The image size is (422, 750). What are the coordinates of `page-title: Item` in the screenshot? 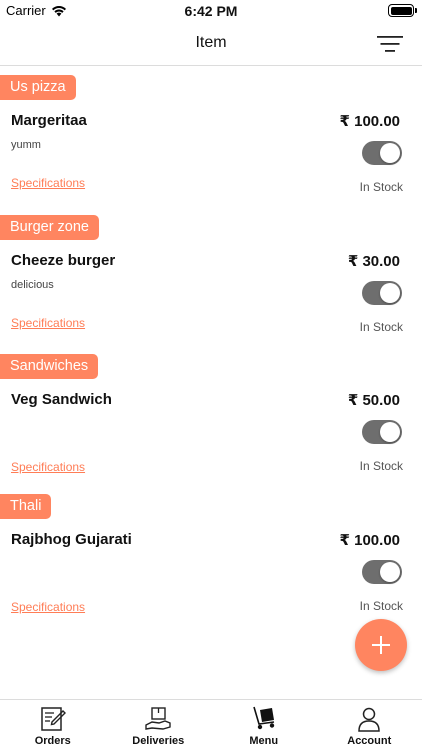 It's located at (211, 42).